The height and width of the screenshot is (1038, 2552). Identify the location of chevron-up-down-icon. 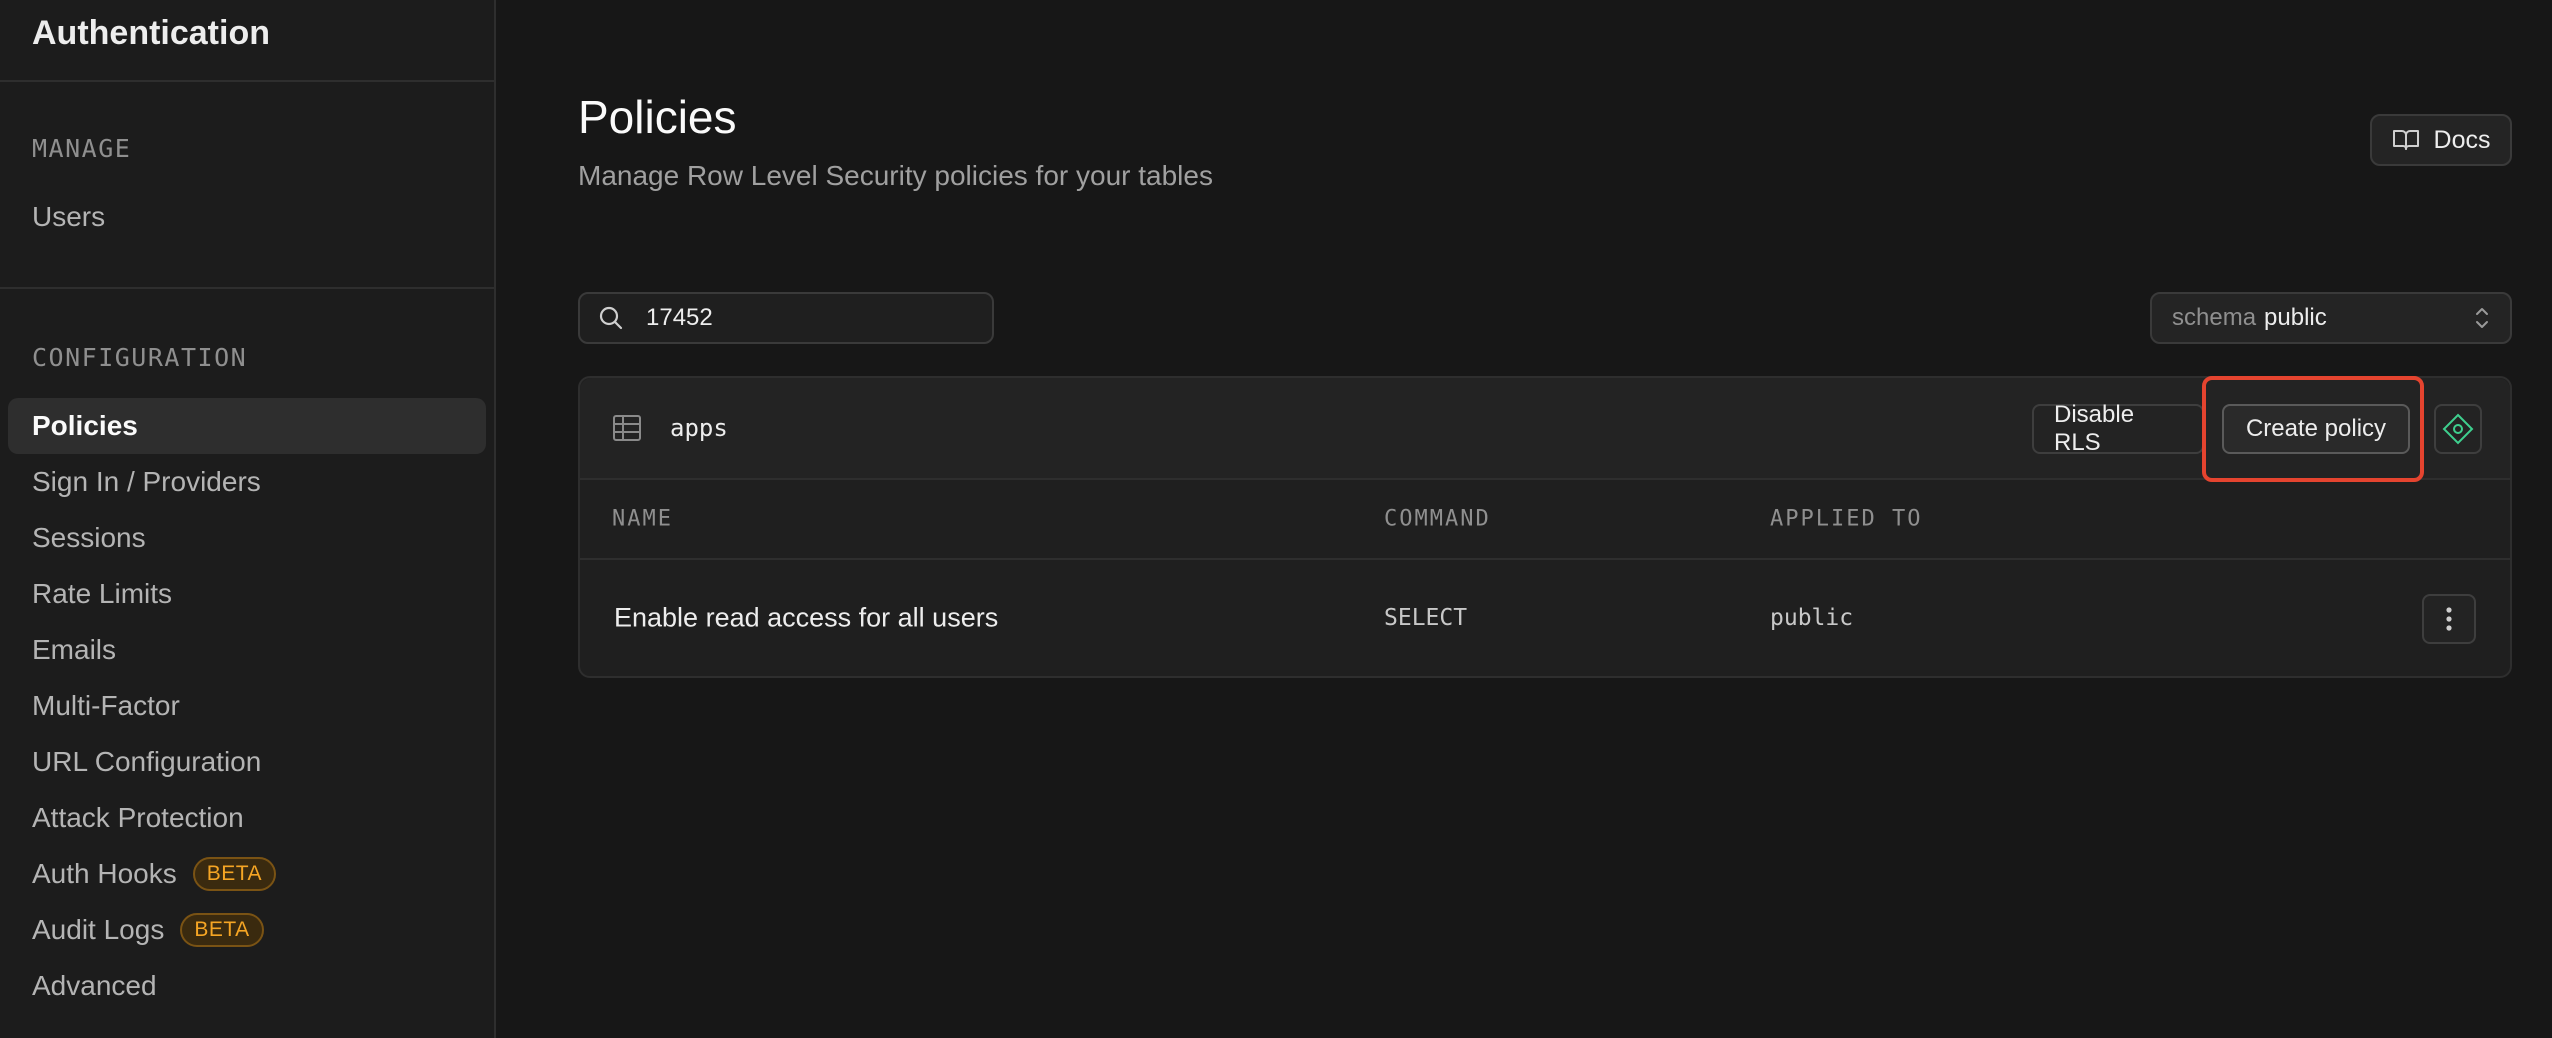
(2482, 318).